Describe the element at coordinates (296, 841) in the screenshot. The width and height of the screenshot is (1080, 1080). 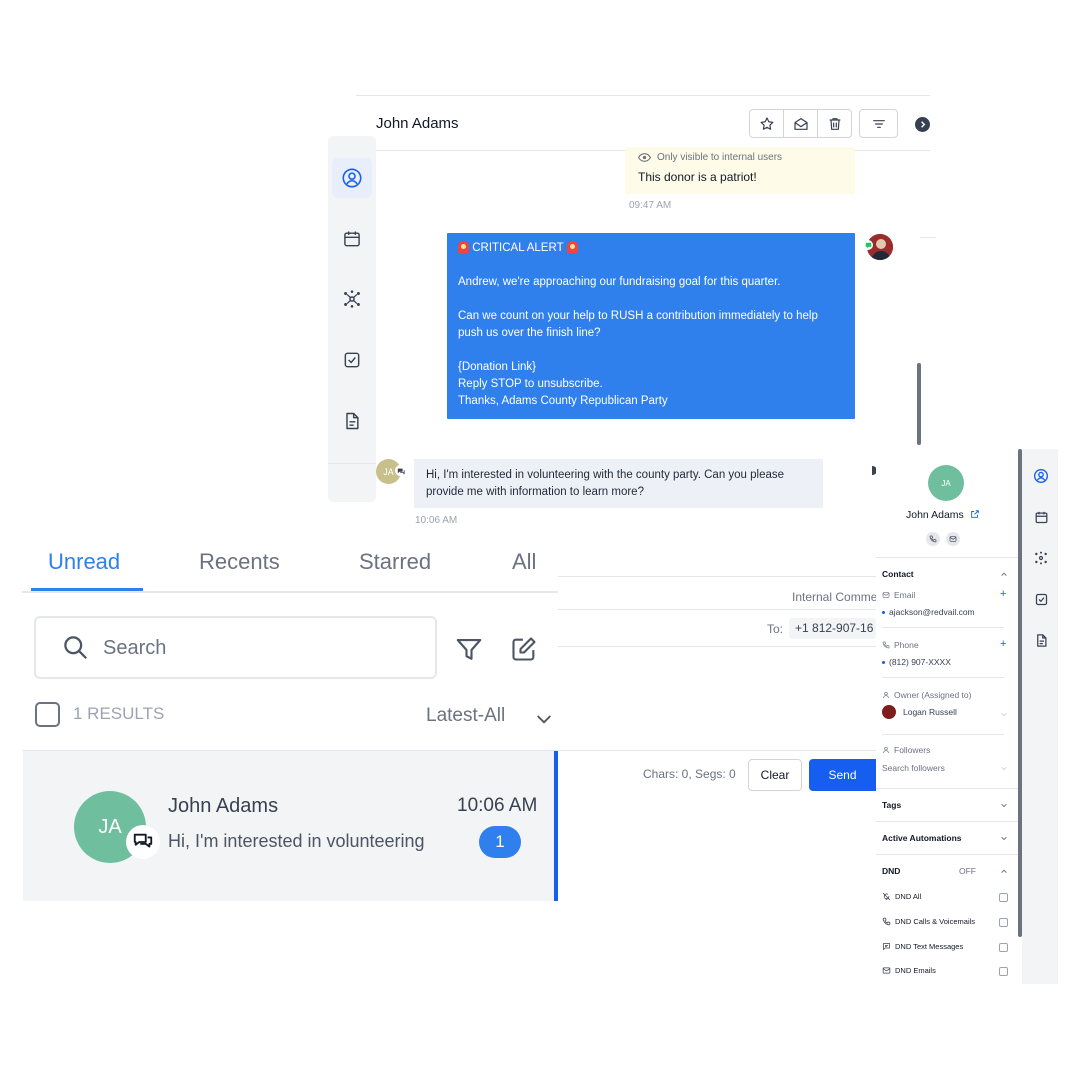
I see `message-preview: Hi, I'm interested in volunteering` at that location.